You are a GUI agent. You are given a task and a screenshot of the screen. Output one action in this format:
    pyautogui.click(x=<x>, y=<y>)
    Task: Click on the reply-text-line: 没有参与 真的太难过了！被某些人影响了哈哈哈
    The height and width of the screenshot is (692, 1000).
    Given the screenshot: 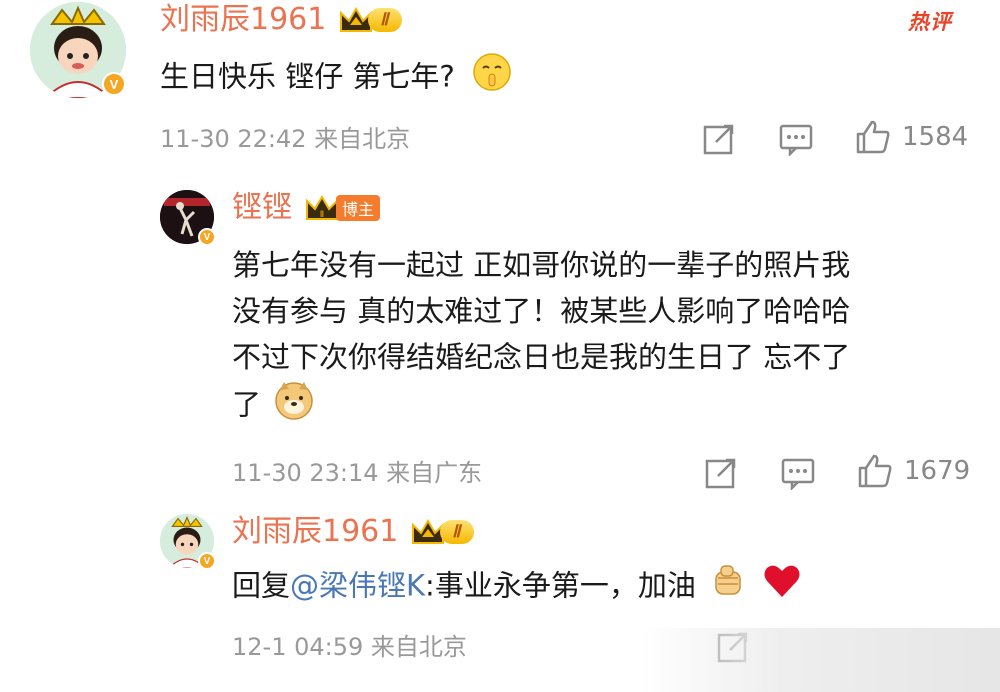 What is the action you would take?
    pyautogui.click(x=541, y=311)
    